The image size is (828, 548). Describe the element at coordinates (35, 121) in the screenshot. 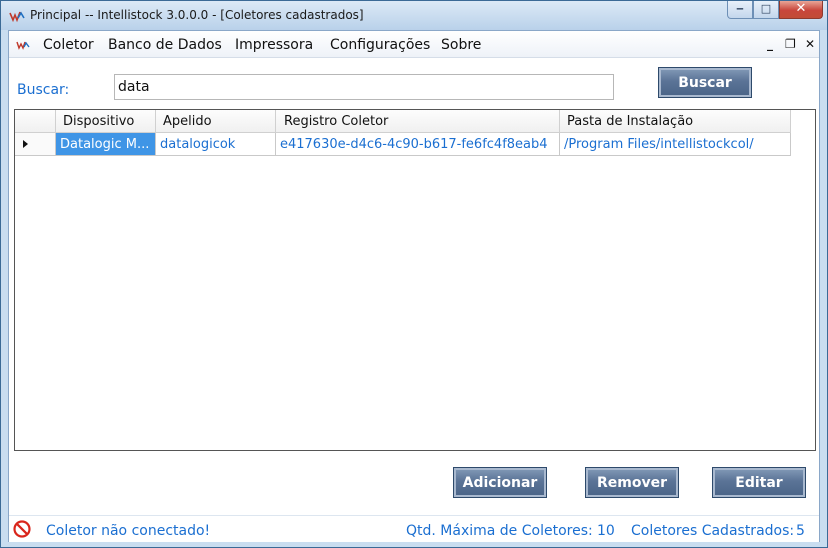

I see `grid-corner-cell` at that location.